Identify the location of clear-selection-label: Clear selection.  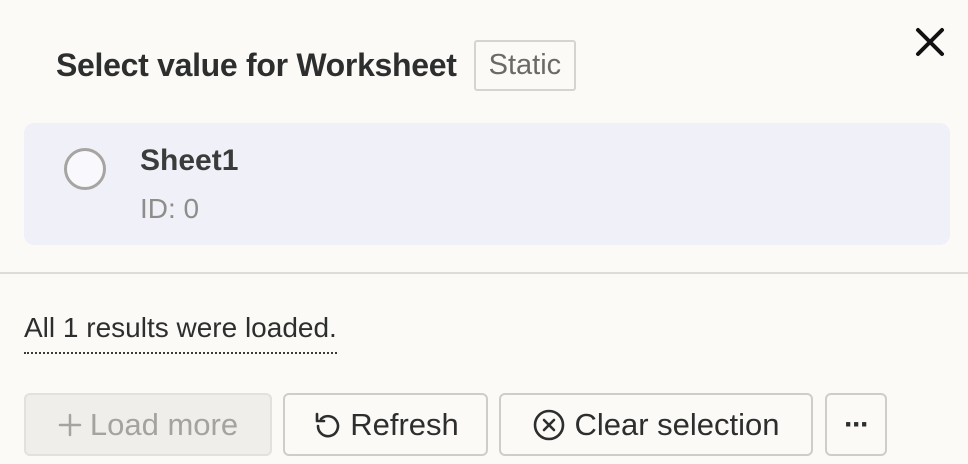
(677, 424).